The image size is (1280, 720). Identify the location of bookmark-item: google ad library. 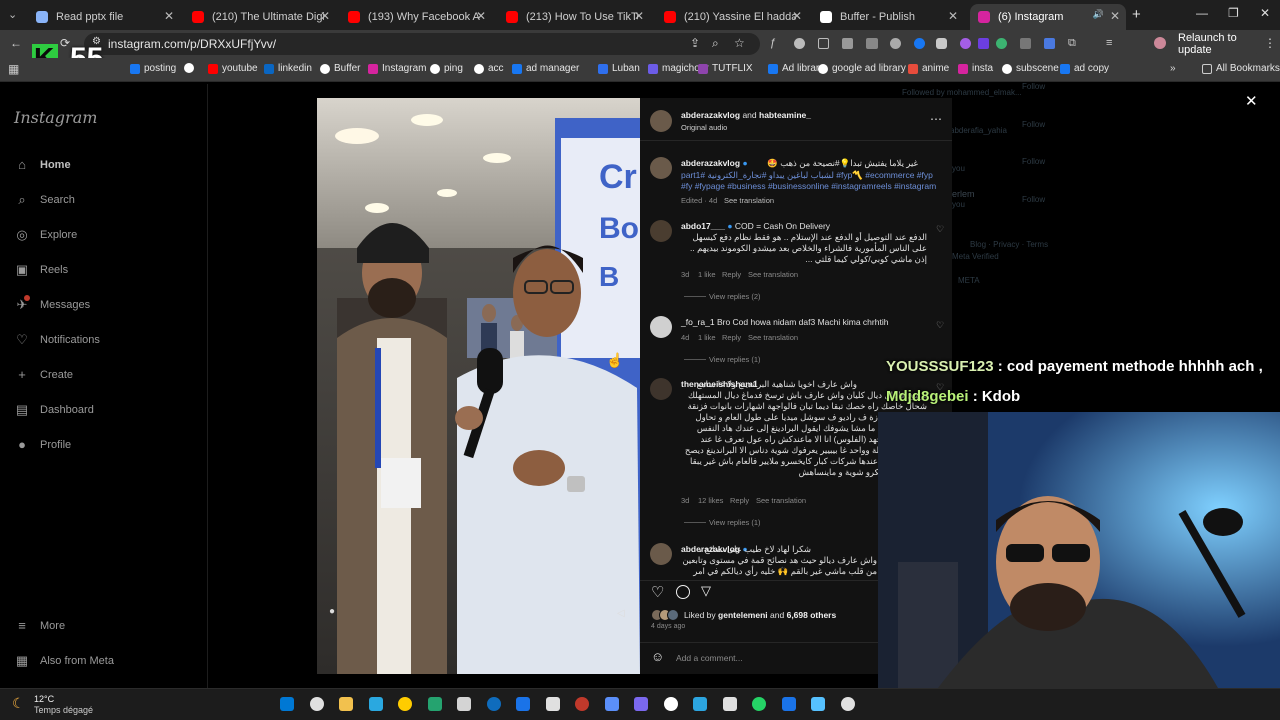
(862, 68).